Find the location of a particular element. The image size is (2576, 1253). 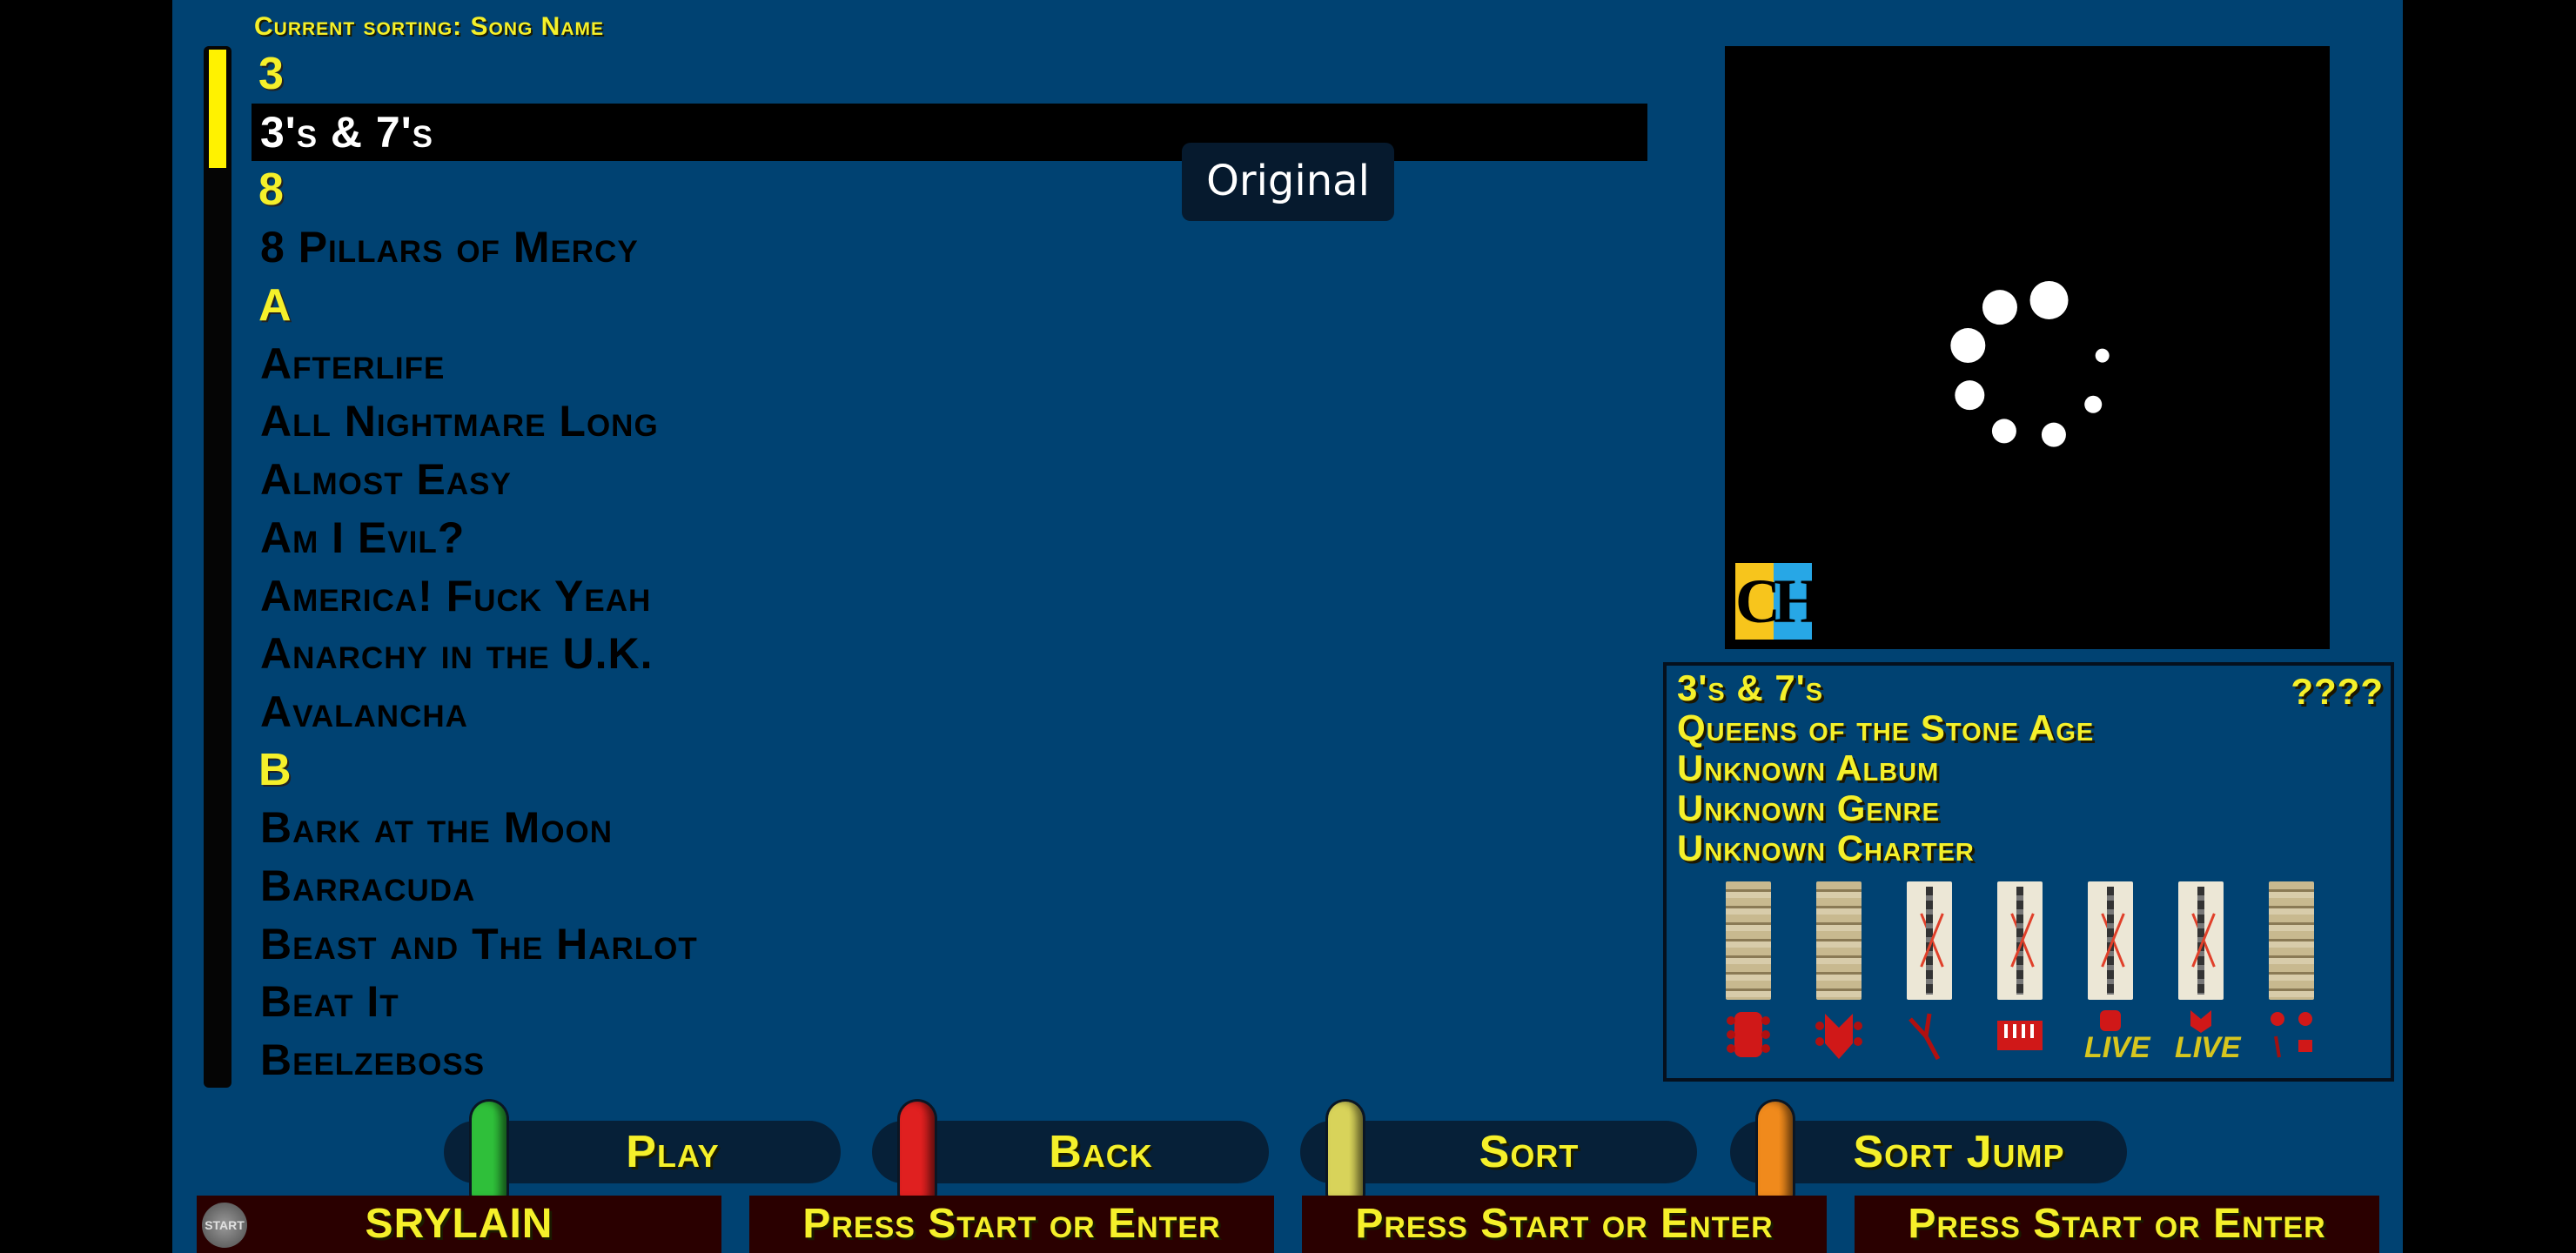

song-charter: Unknown Charter is located at coordinates (1826, 848).